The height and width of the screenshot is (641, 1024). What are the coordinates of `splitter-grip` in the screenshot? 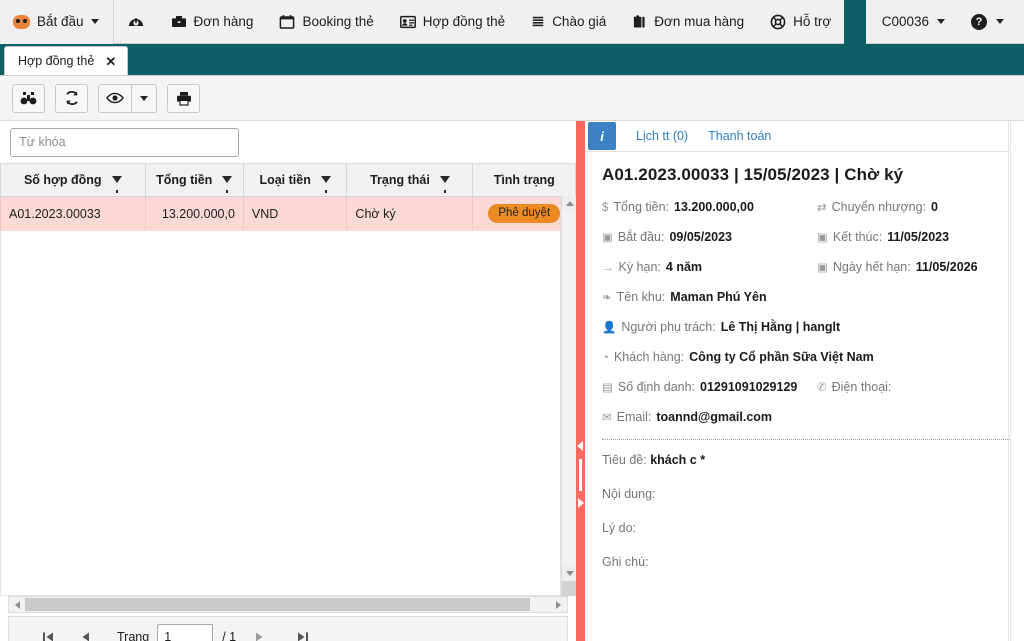 It's located at (580, 475).